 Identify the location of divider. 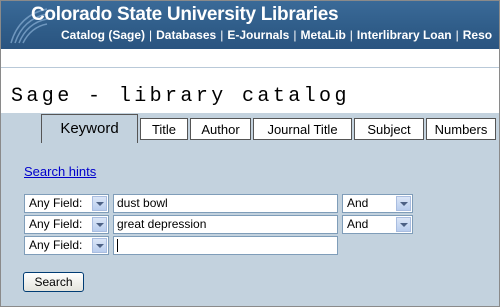
(250, 67).